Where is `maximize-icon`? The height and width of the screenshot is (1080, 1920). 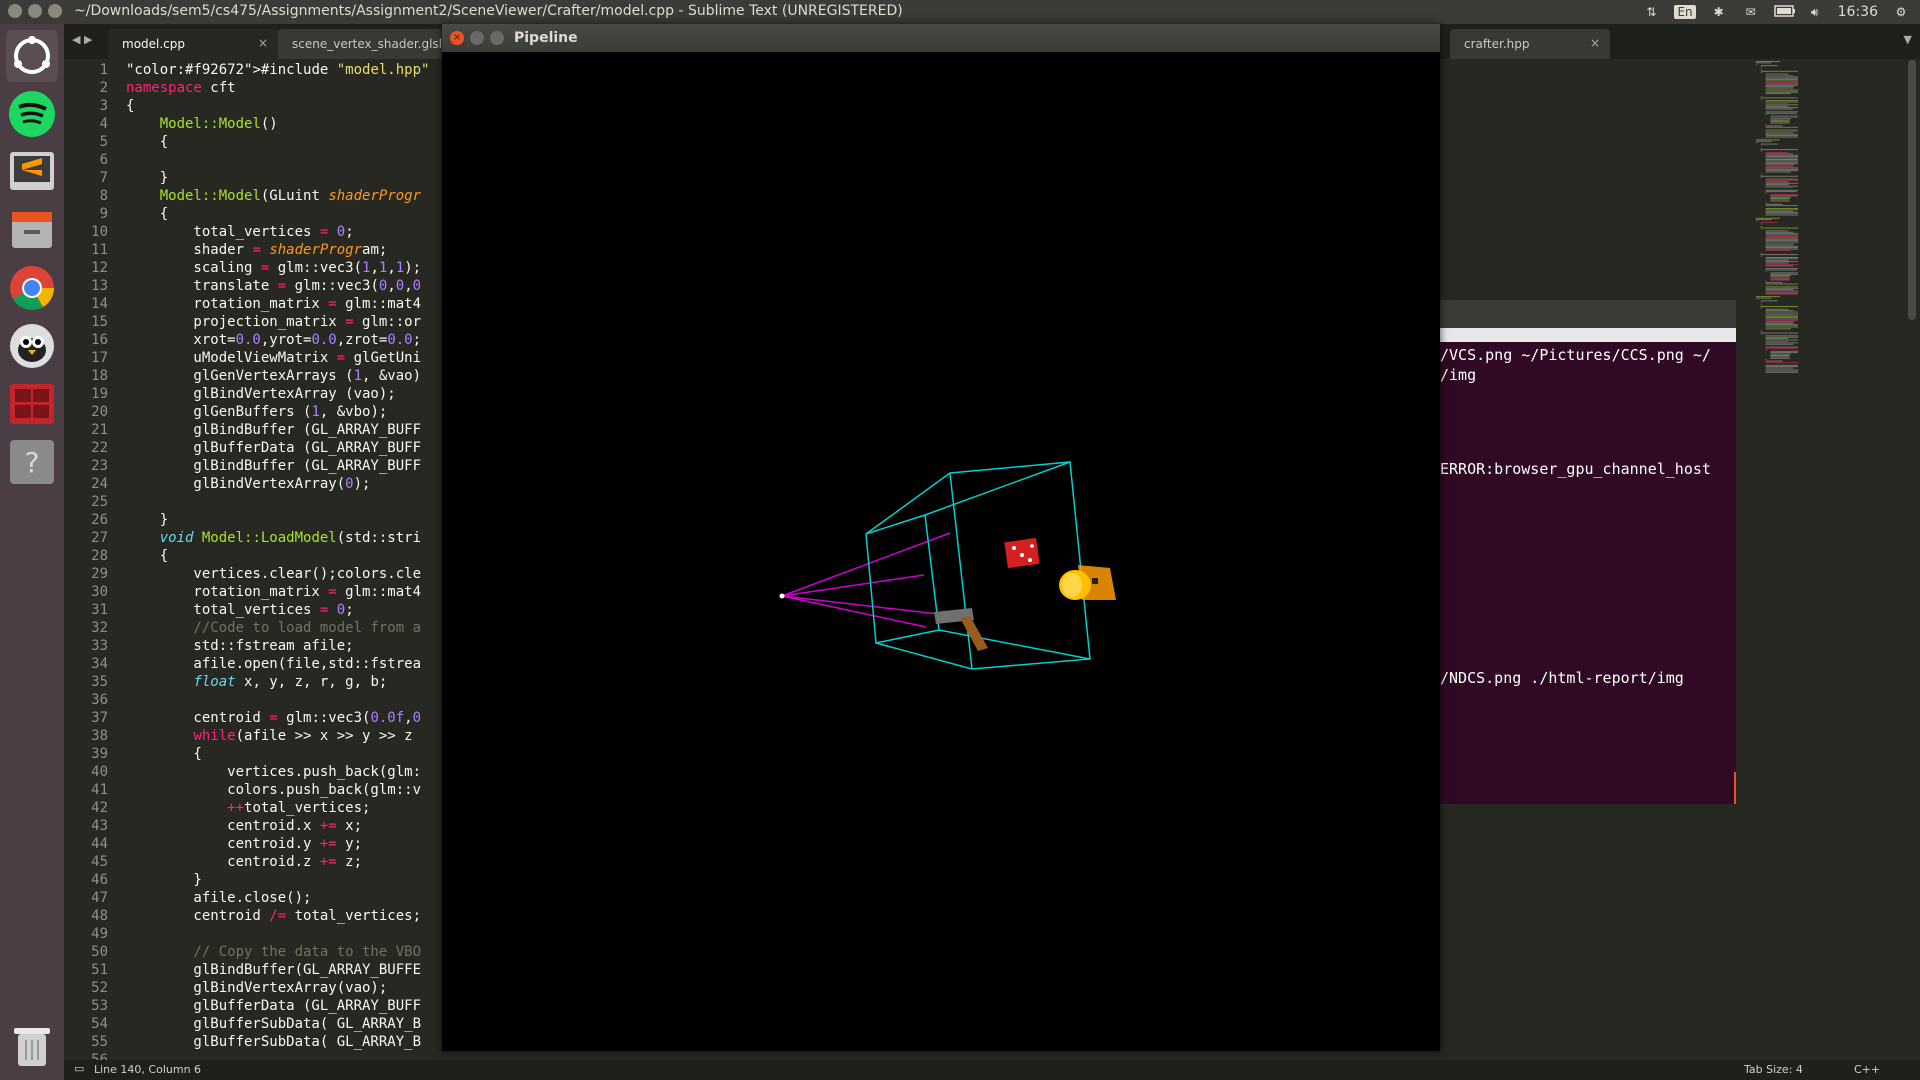 maximize-icon is located at coordinates (497, 38).